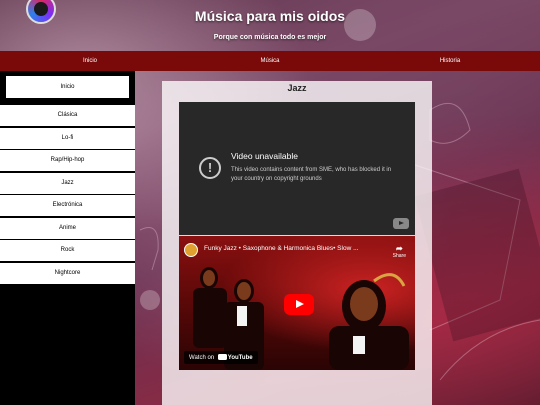 The image size is (540, 405). I want to click on sidebar-item-electronica: Electrónica, so click(67, 205).